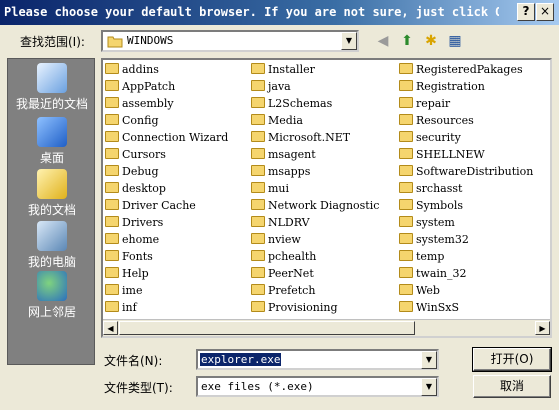 Image resolution: width=559 pixels, height=410 pixels. What do you see at coordinates (134, 223) in the screenshot?
I see `folder-item: Drivers` at bounding box center [134, 223].